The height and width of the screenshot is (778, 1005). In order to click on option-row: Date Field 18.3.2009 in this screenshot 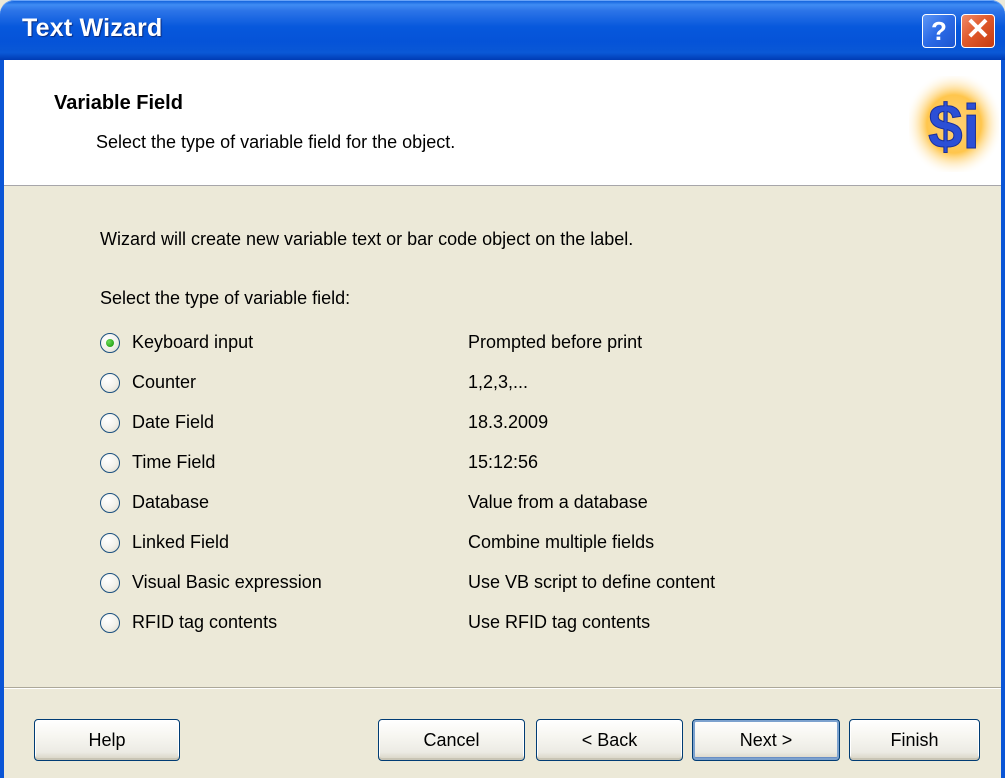, I will do `click(460, 424)`.